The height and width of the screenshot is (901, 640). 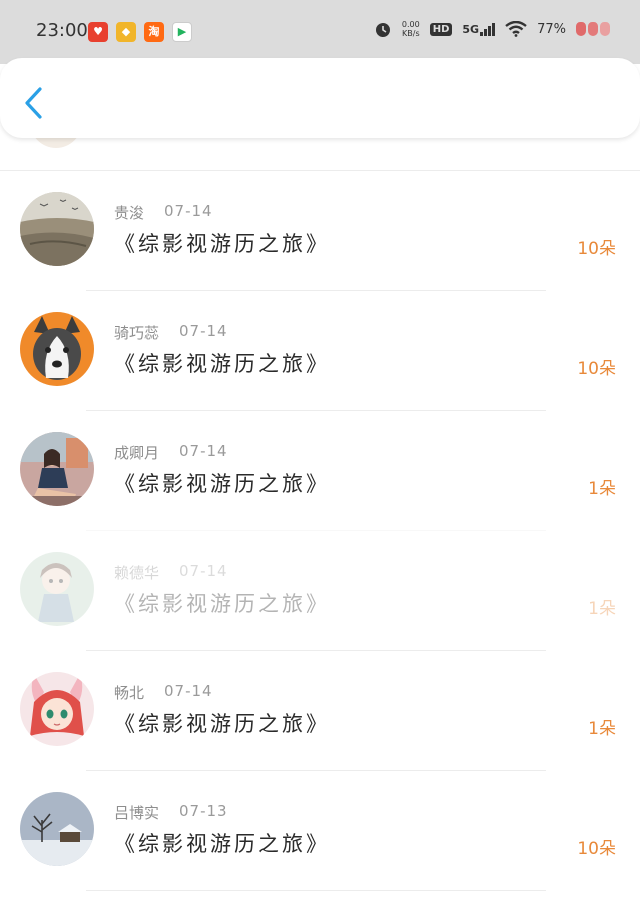 What do you see at coordinates (137, 333) in the screenshot?
I see `sender-name: 骑巧蕊` at bounding box center [137, 333].